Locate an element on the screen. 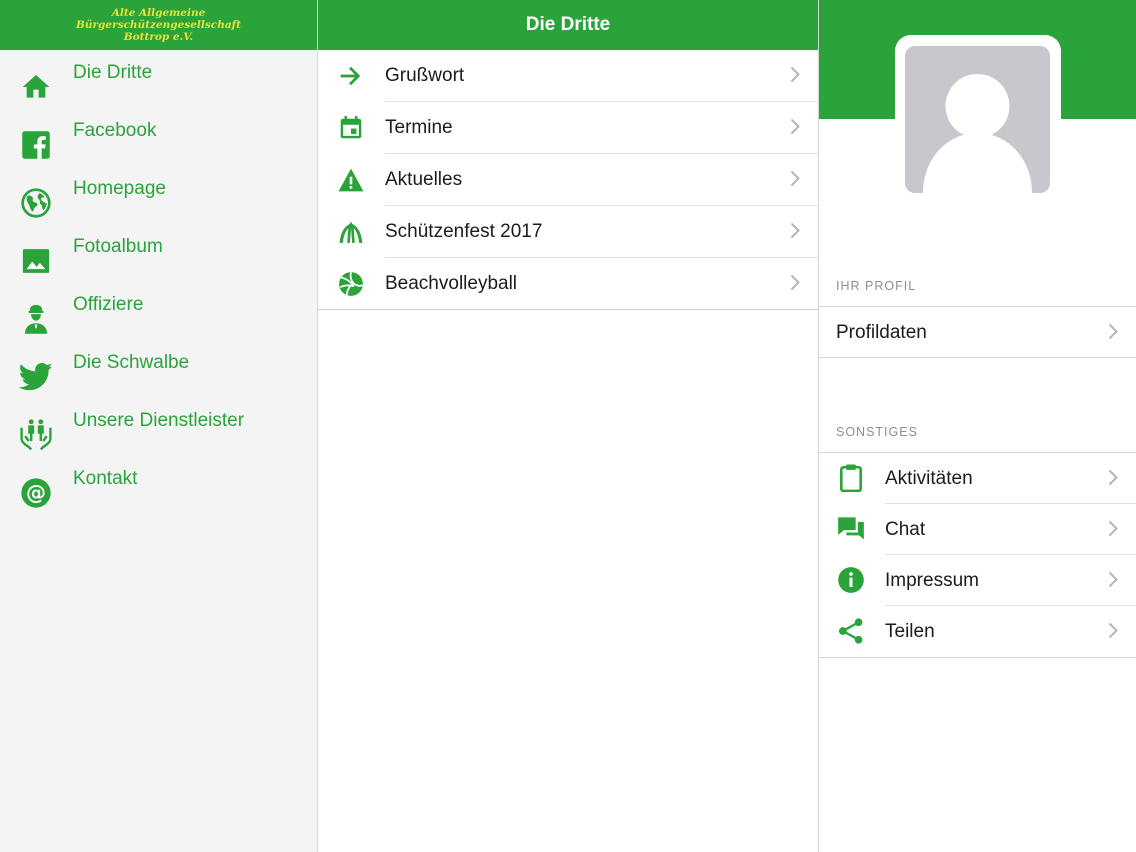  arrow-right-icon is located at coordinates (351, 76).